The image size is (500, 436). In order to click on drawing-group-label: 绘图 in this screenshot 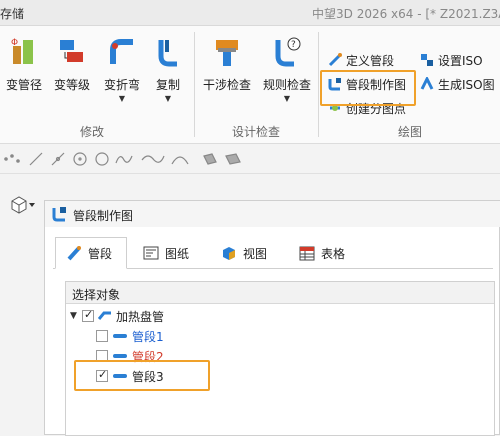, I will do `click(410, 132)`.